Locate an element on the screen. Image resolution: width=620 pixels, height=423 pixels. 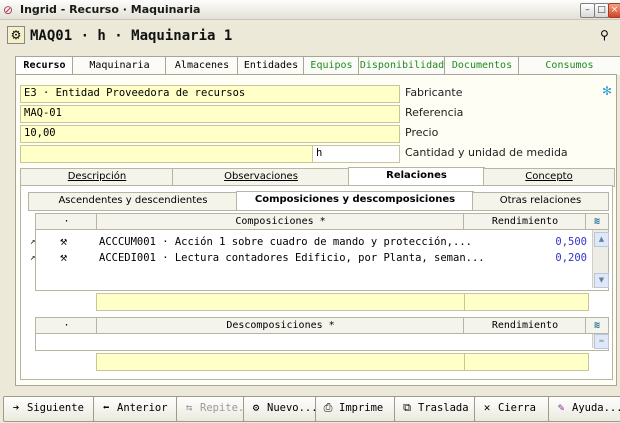
window-title: Ingrid - Recurso · Maquinaria is located at coordinates (110, 9).